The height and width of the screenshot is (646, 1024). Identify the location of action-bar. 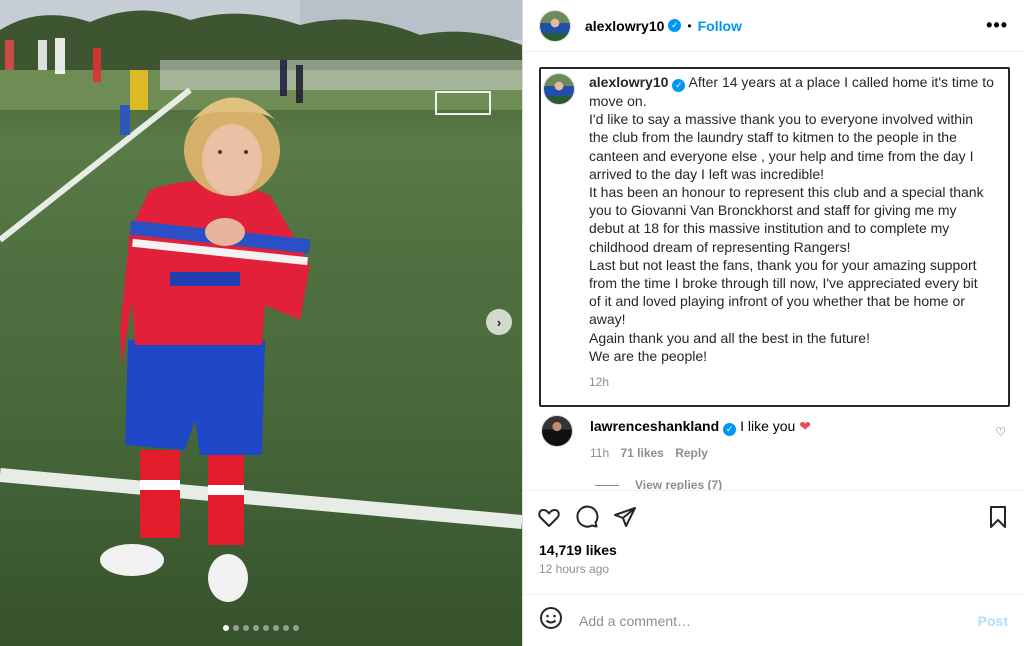
(773, 516).